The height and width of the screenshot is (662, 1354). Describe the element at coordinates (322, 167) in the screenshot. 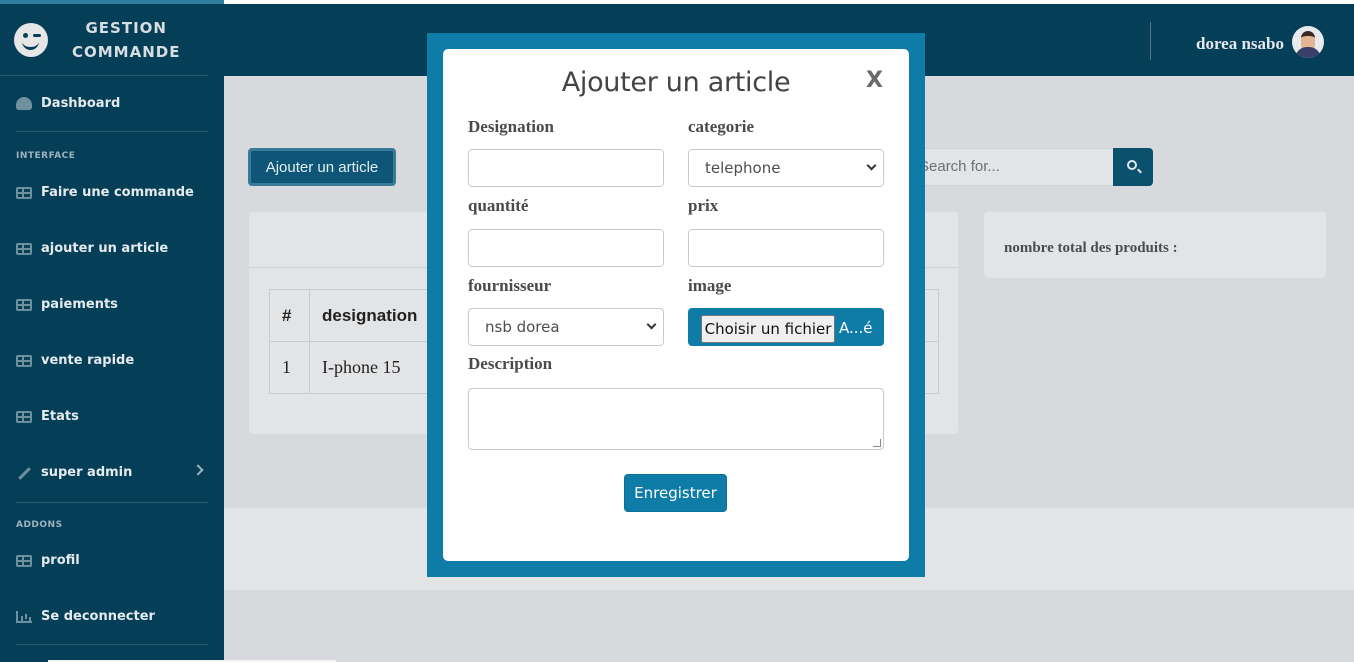

I see `add-article-button: Ajouter un article` at that location.